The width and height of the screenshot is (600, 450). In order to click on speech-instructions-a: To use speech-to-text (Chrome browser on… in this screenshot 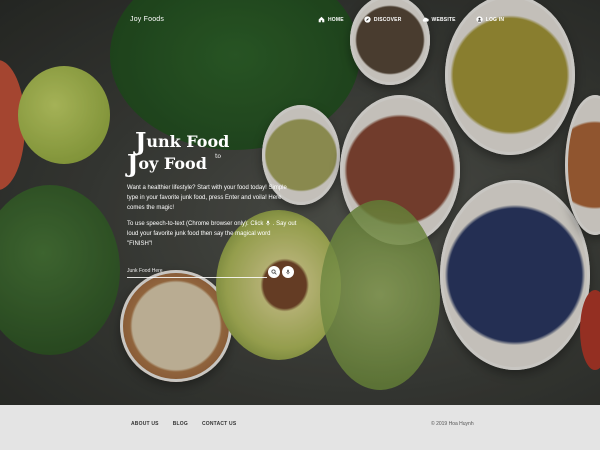, I will do `click(195, 224)`.